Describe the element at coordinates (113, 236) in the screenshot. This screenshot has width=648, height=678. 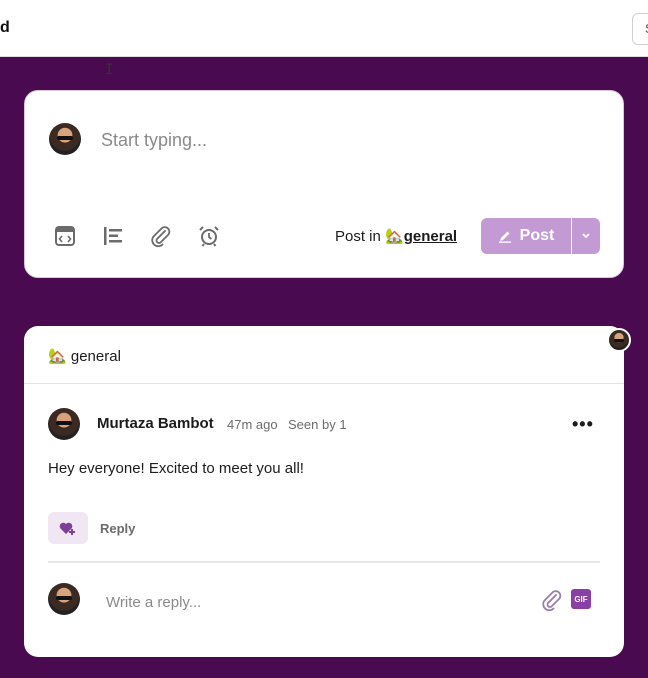
I see `list-icon` at that location.